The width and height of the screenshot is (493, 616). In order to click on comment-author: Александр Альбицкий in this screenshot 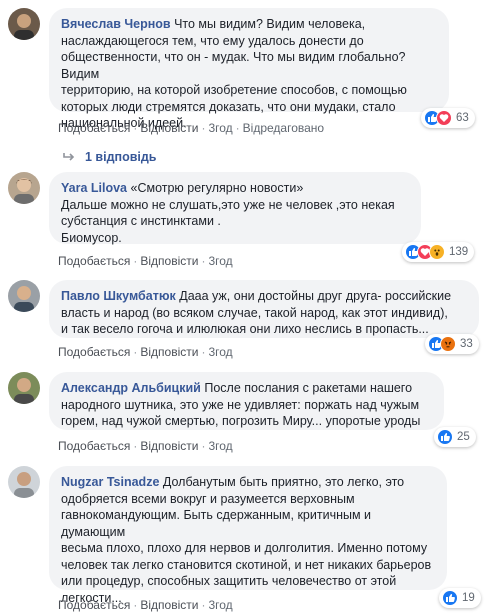, I will do `click(131, 388)`.